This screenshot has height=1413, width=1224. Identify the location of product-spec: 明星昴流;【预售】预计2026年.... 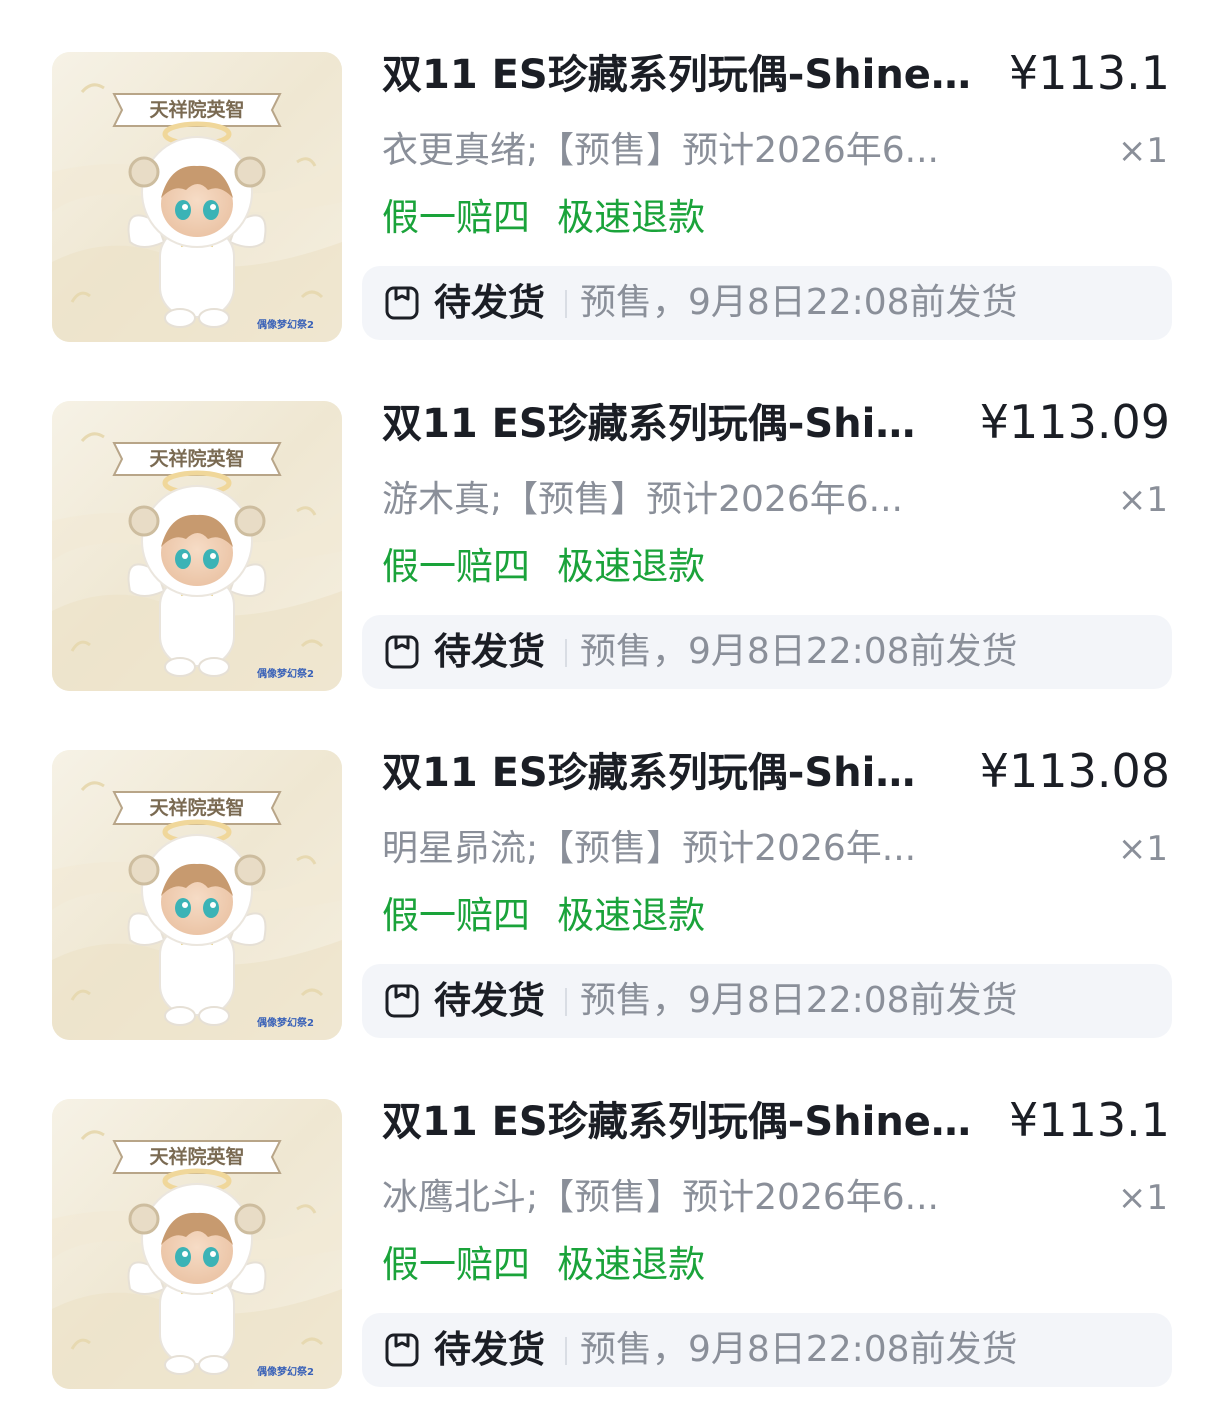
(649, 848).